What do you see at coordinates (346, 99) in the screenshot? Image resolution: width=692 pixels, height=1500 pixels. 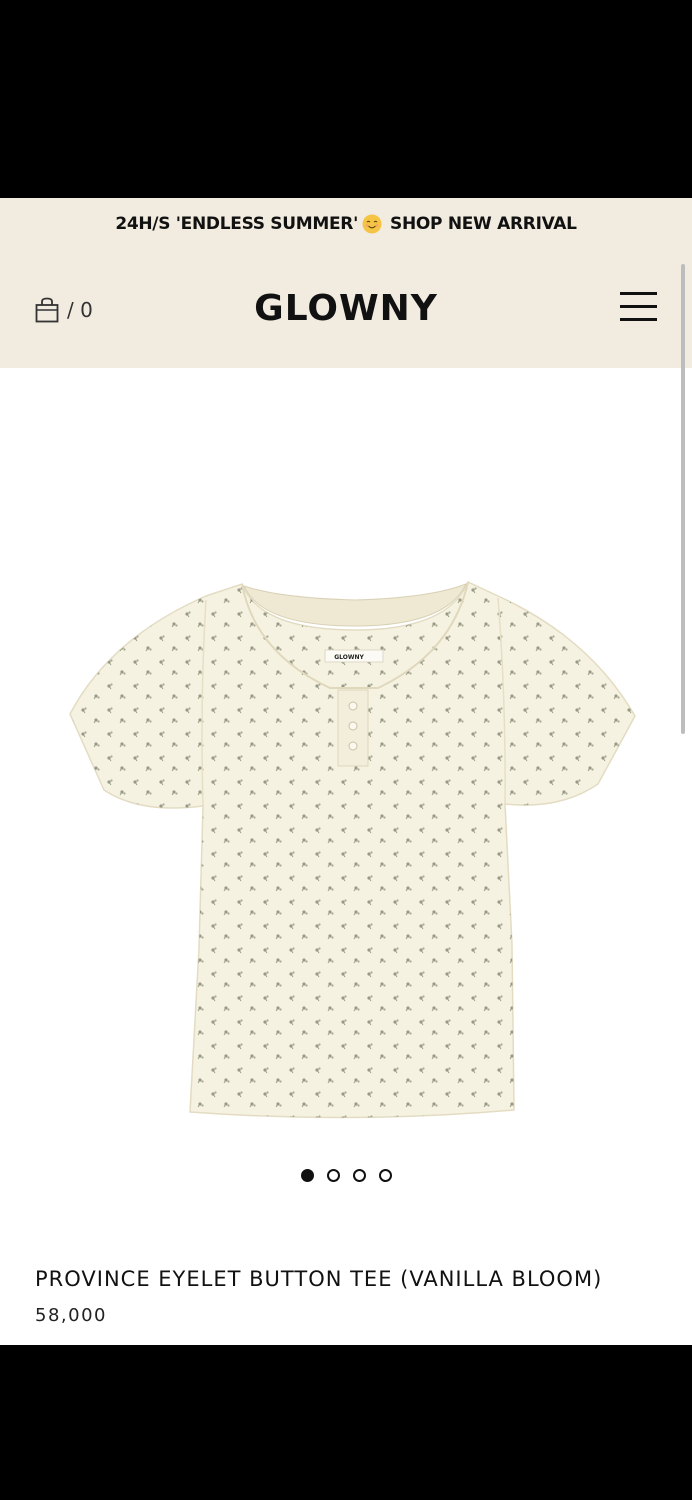 I see `status-bar` at bounding box center [346, 99].